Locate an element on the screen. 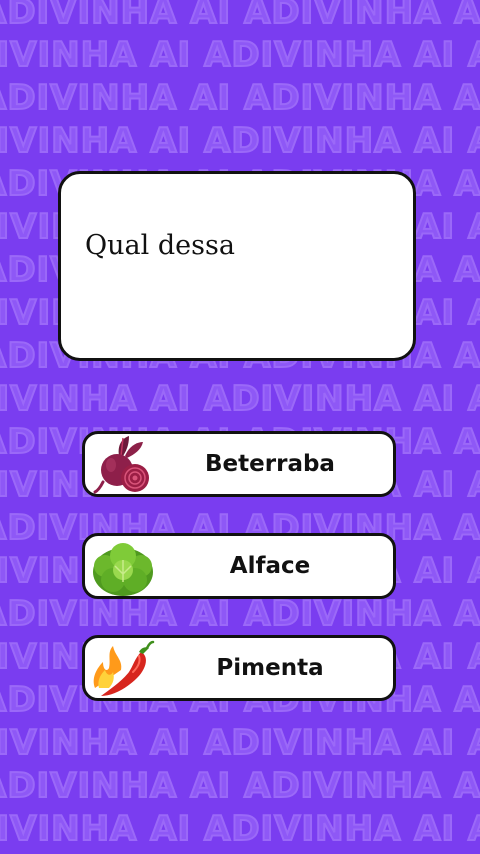 The image size is (480, 854). answer-label: Alface is located at coordinates (270, 566).